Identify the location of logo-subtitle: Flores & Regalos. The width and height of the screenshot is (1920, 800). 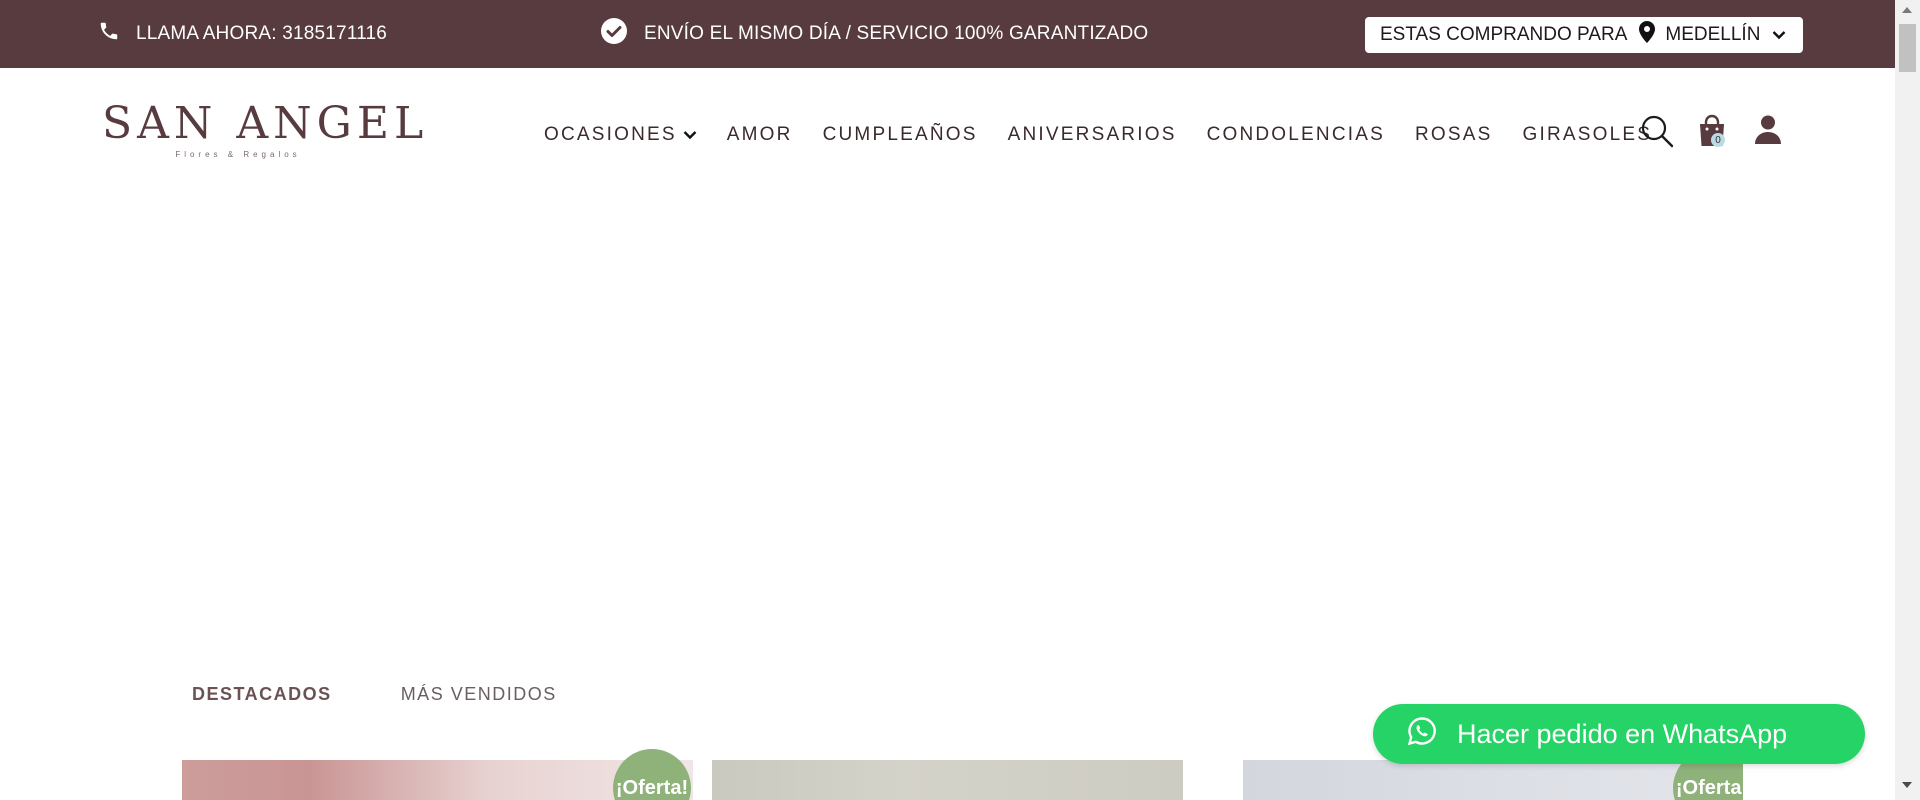
(238, 154).